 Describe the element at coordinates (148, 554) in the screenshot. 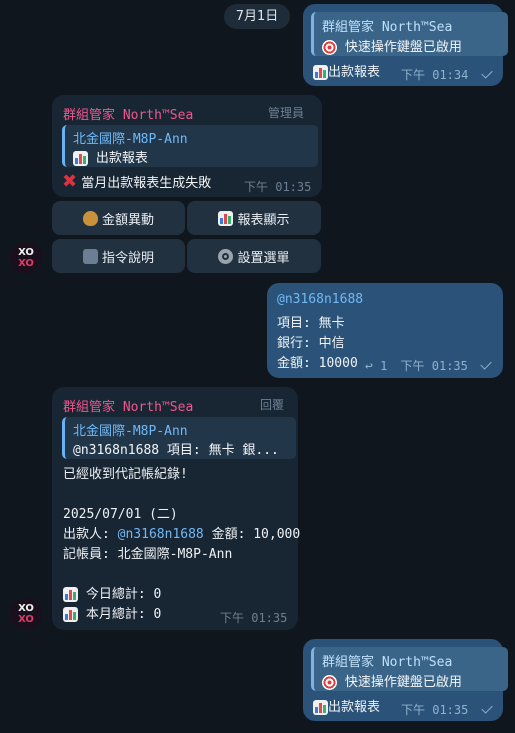

I see `bookkeeper-line: 記帳員: 北金國際-M8P-Ann` at that location.